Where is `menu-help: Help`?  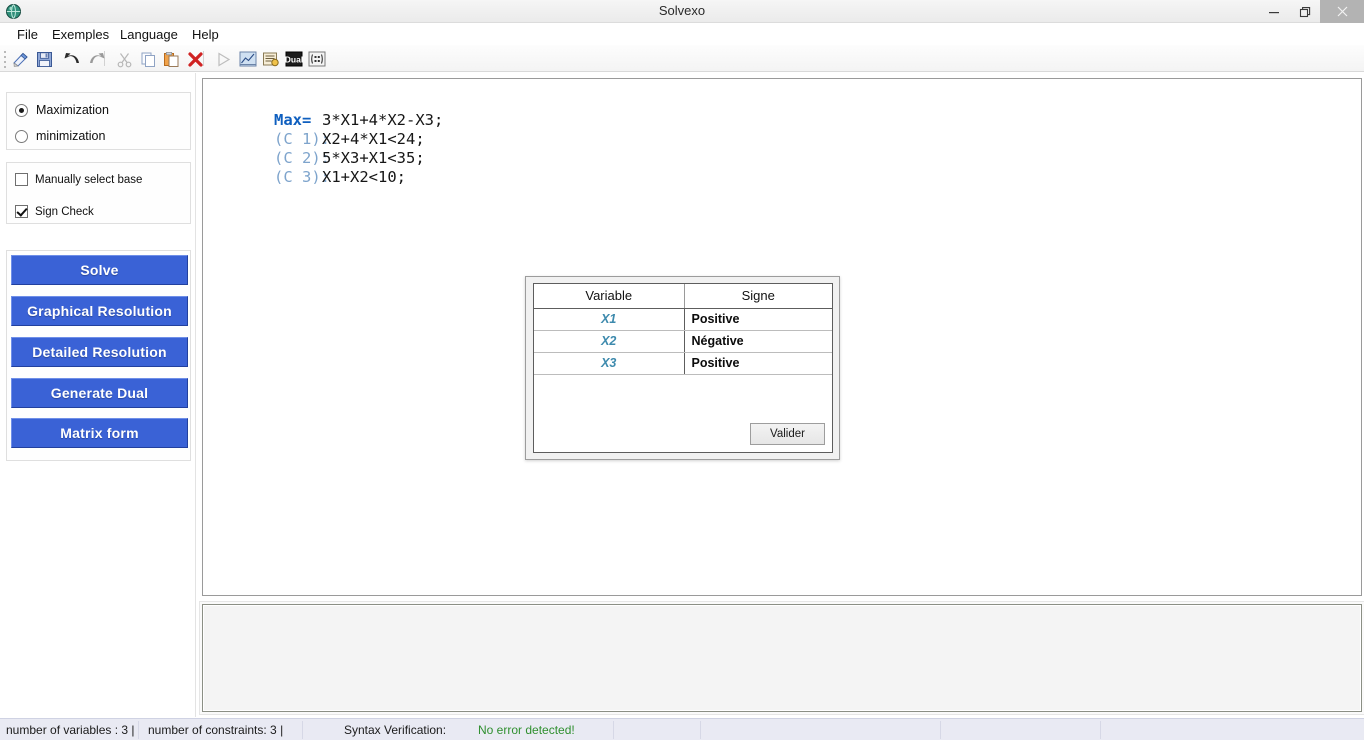 menu-help: Help is located at coordinates (205, 34).